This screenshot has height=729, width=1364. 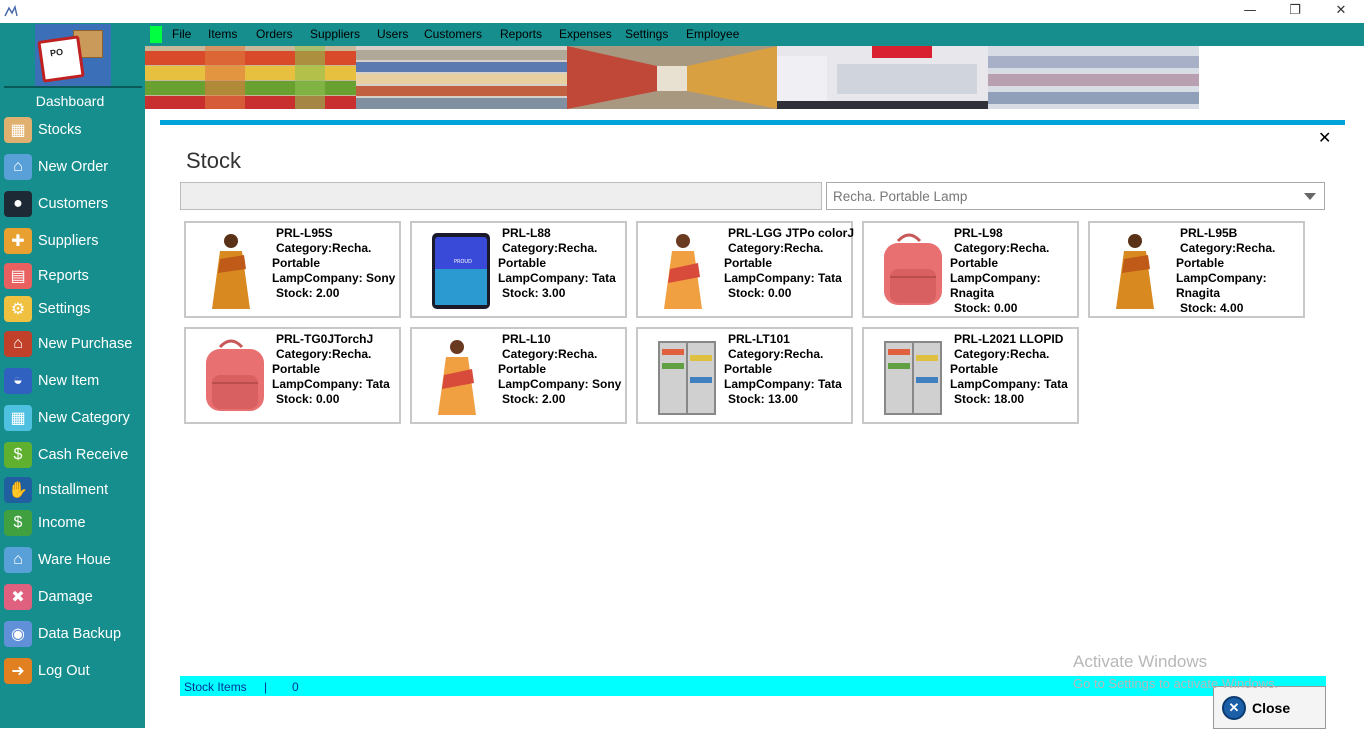 What do you see at coordinates (74, 130) in the screenshot?
I see `sidebar-item-stocks: ▦ Stocks` at bounding box center [74, 130].